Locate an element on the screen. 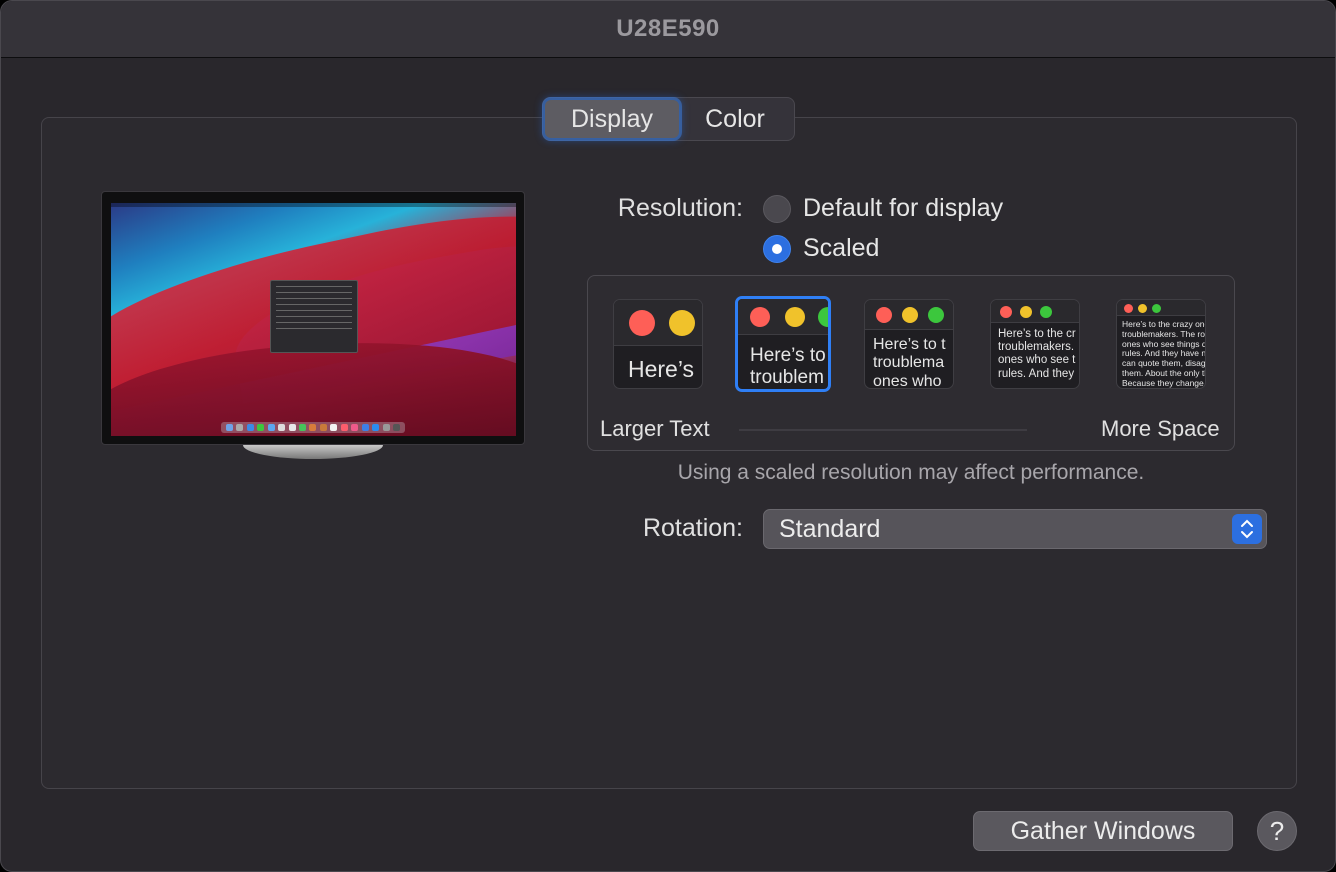 The width and height of the screenshot is (1336, 872). radio-button is located at coordinates (777, 208).